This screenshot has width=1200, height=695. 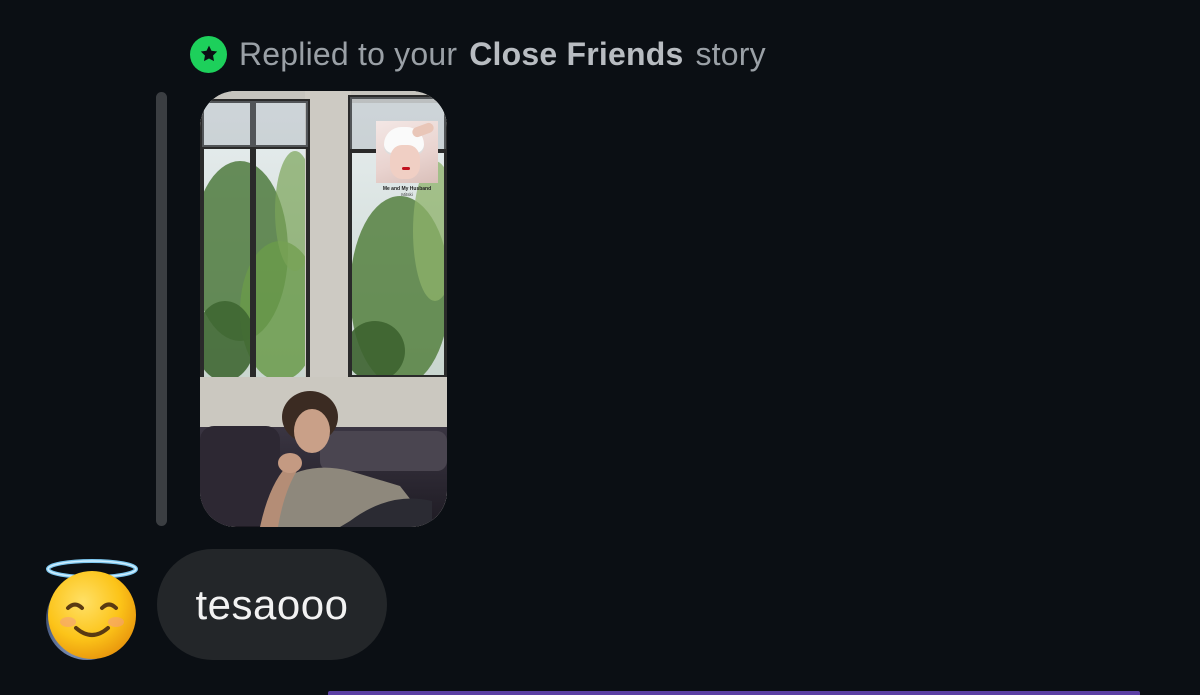 What do you see at coordinates (407, 152) in the screenshot?
I see `album-art-image` at bounding box center [407, 152].